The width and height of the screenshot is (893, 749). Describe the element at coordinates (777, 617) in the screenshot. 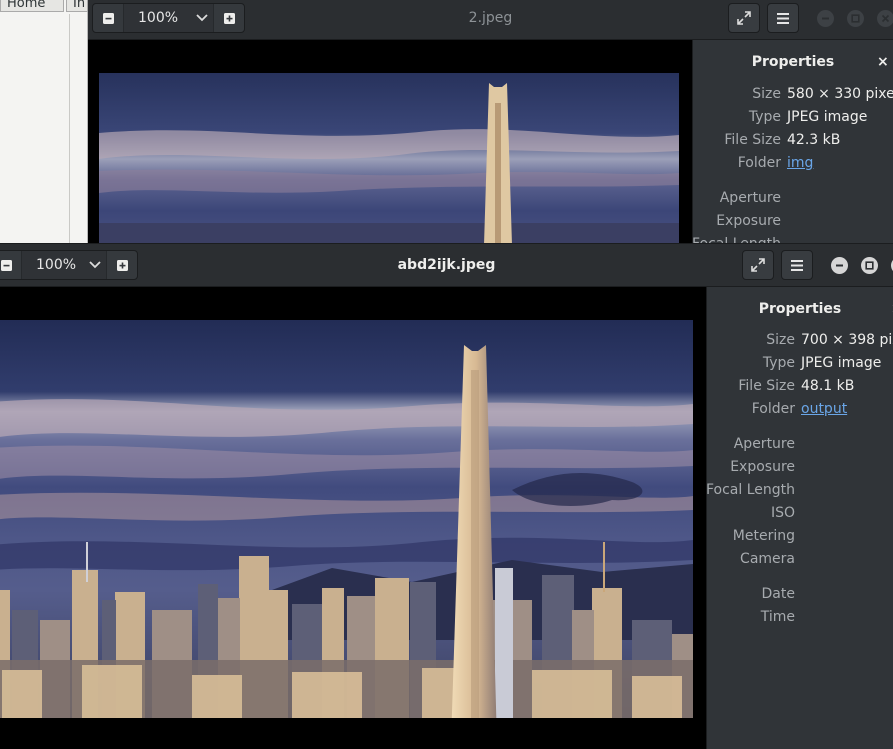

I see `time-label: Time` at that location.